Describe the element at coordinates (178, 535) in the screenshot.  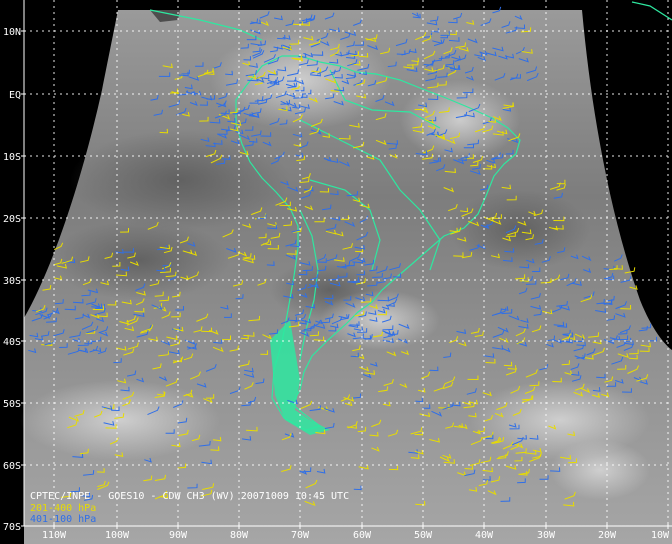
I see `lon-tick-label: 90W` at that location.